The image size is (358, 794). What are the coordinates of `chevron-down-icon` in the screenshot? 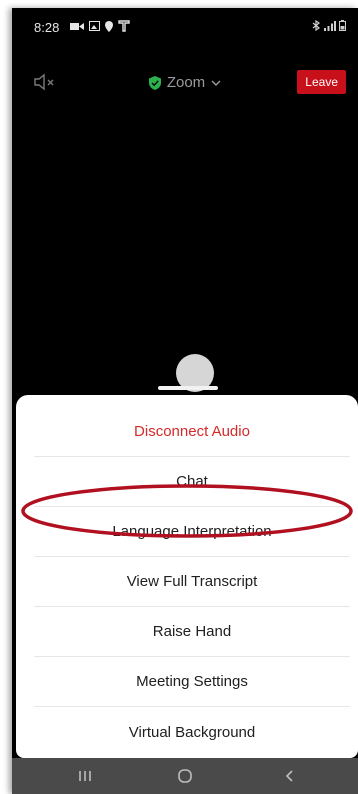 It's located at (216, 83).